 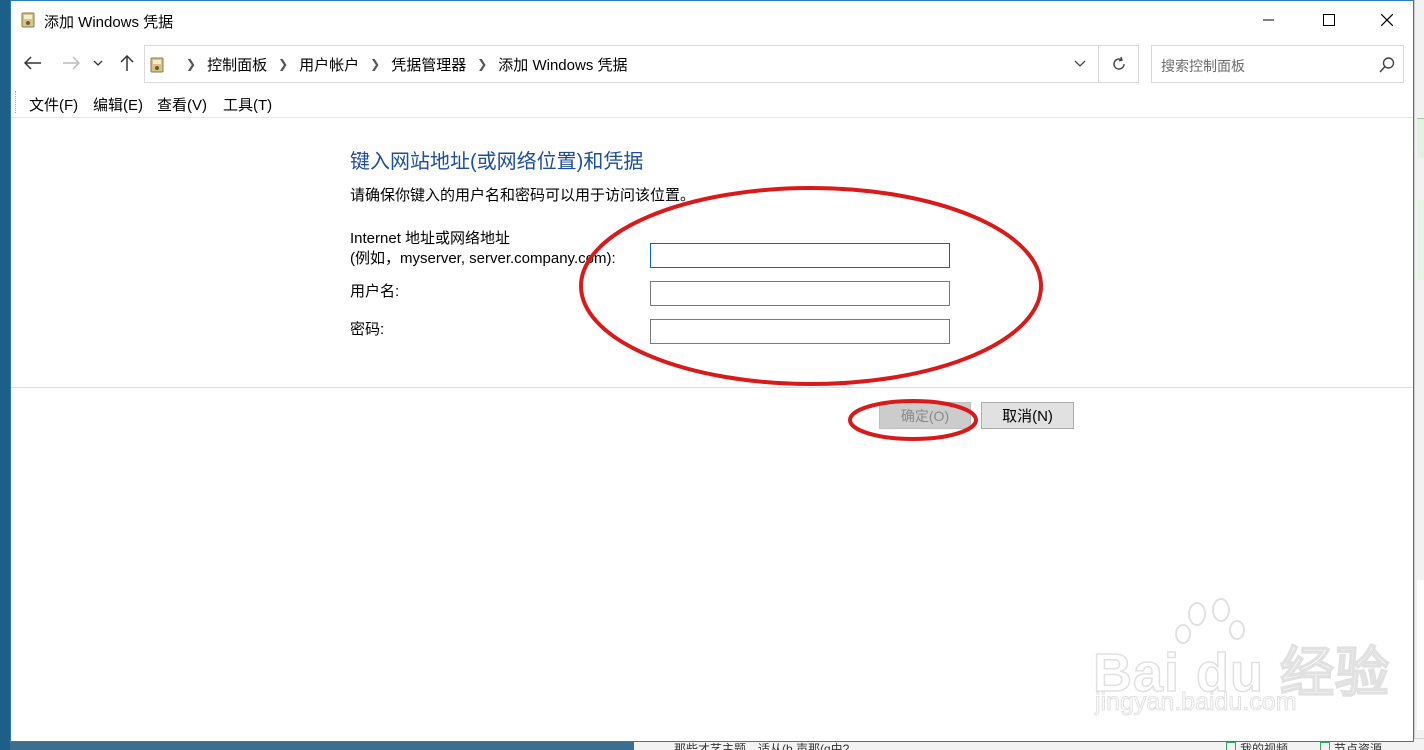 I want to click on back-arrow-icon, so click(x=32, y=63).